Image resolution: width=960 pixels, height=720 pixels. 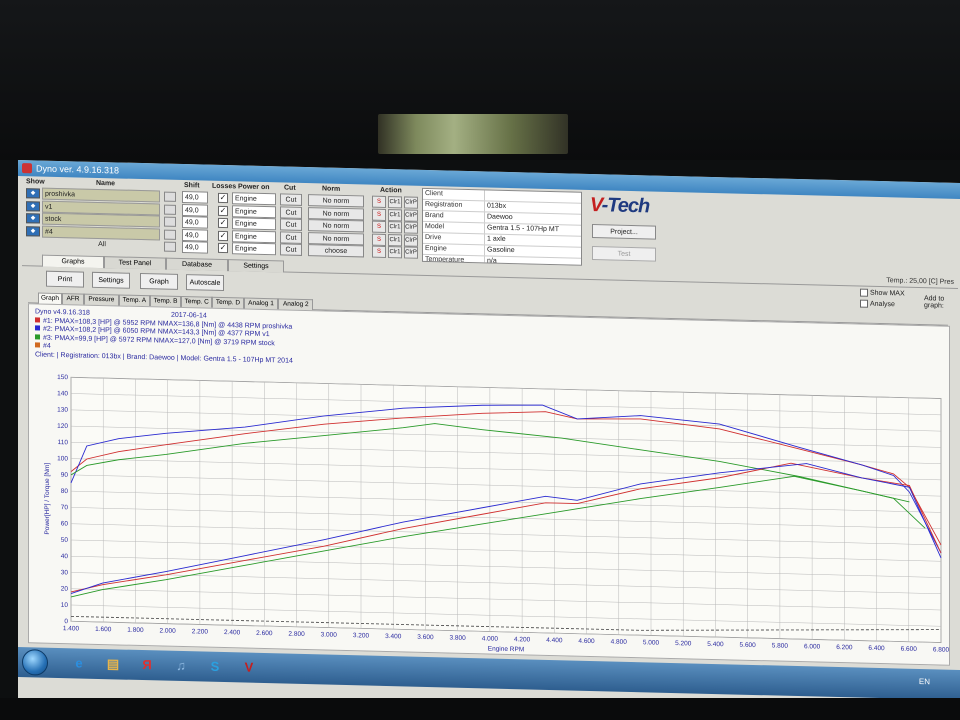 I want to click on y-tick-label: 80, so click(x=65, y=491).